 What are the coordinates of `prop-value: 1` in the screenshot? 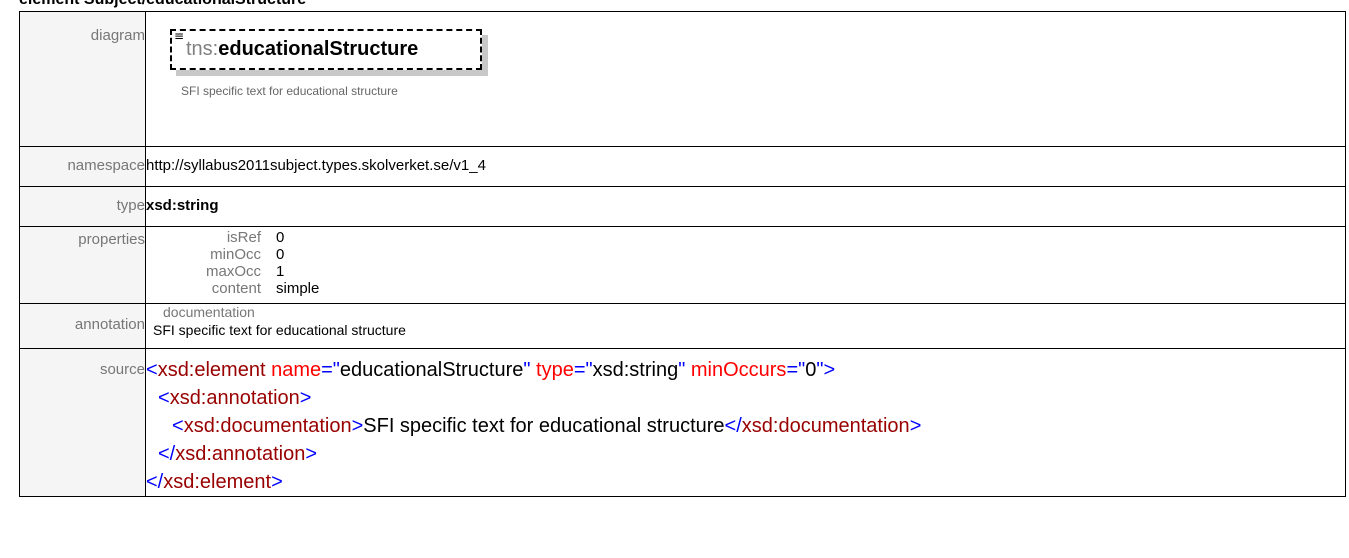 It's located at (280, 271).